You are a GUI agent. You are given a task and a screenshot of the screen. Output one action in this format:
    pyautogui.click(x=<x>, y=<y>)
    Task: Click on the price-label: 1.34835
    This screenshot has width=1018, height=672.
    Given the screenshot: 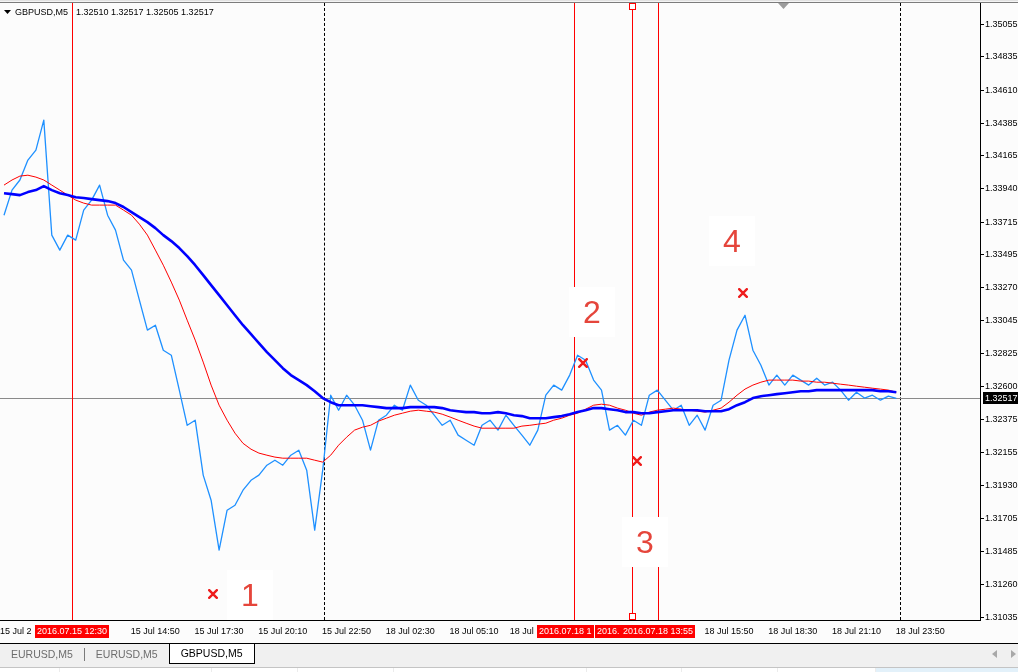 What is the action you would take?
    pyautogui.click(x=1001, y=56)
    